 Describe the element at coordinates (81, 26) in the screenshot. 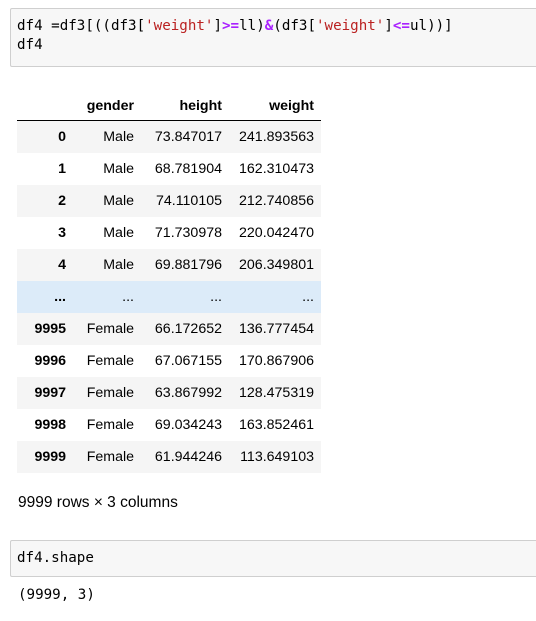

I see `code-token: df4 =df3[((df3[` at that location.